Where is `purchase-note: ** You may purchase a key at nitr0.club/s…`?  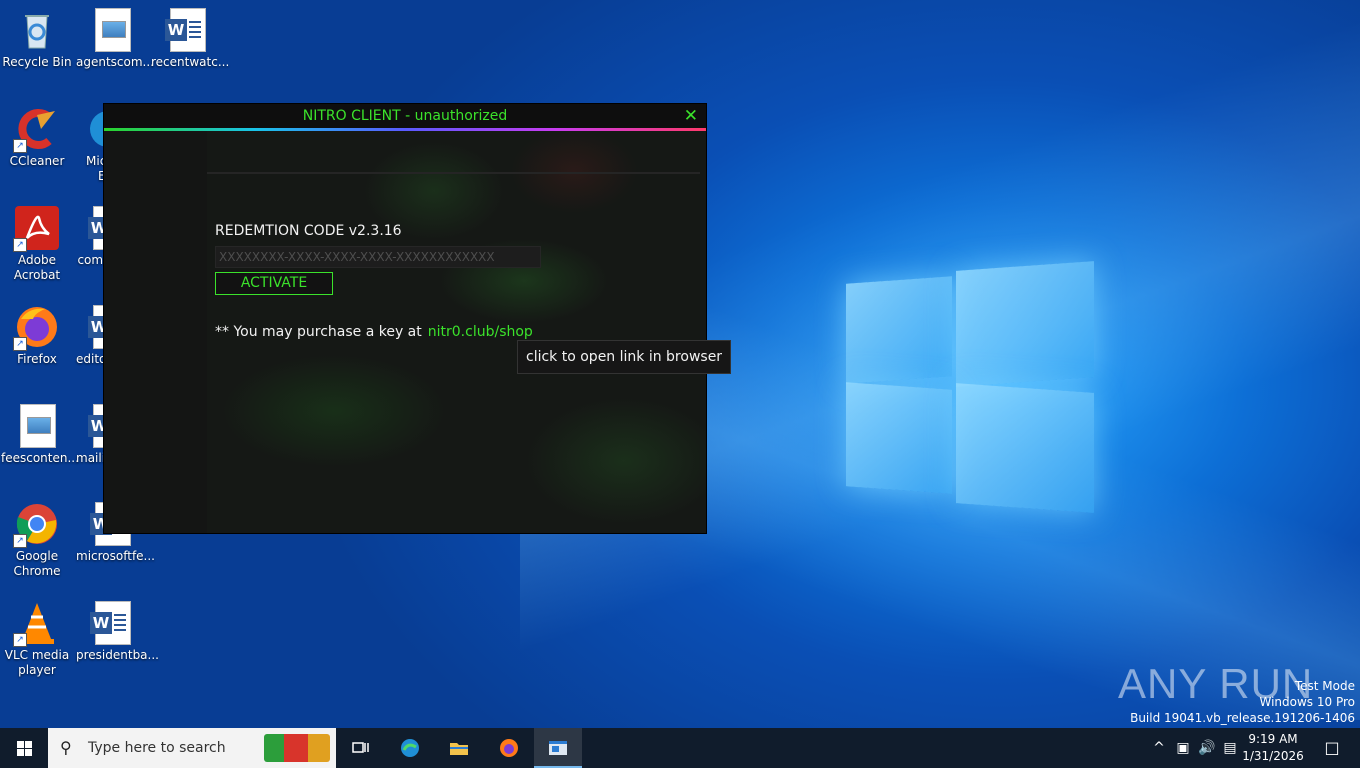 purchase-note: ** You may purchase a key at nitr0.club/s… is located at coordinates (374, 332).